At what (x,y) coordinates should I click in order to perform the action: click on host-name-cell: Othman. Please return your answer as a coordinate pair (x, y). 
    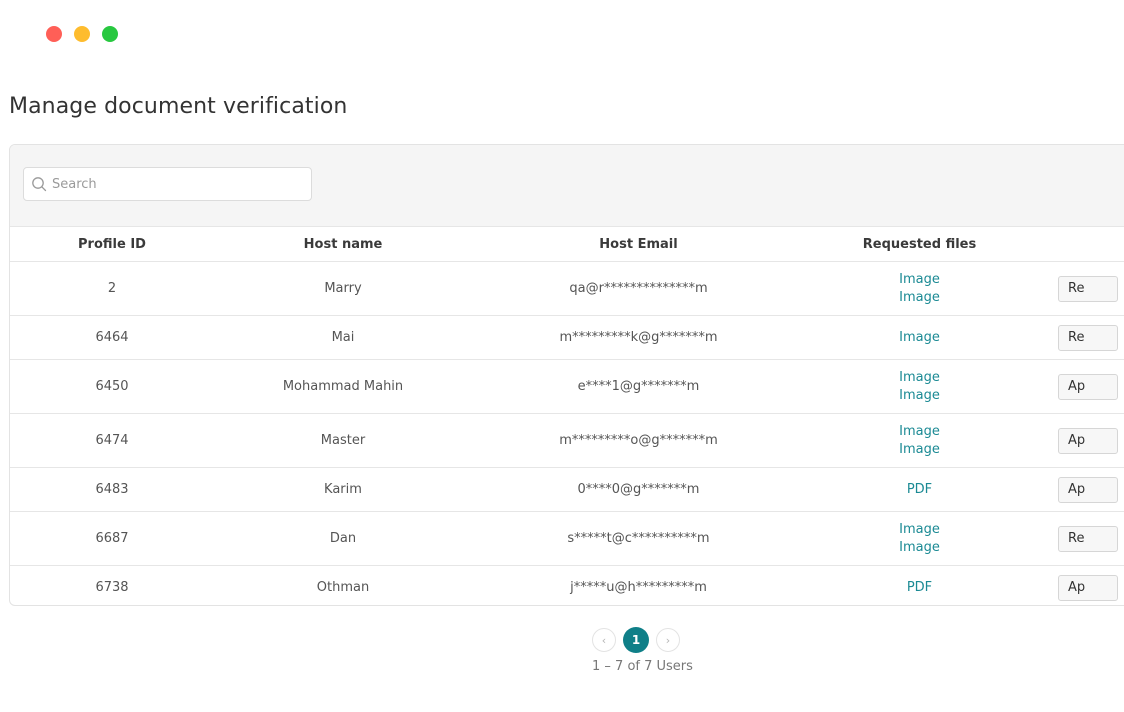
    Looking at the image, I should click on (343, 587).